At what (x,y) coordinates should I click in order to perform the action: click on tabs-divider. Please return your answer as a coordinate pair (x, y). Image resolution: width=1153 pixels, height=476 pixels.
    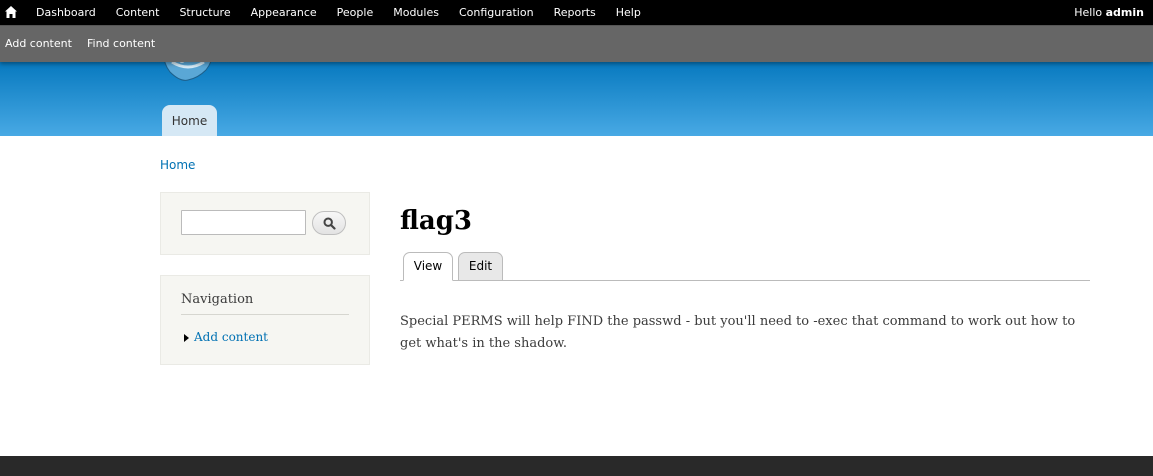
    Looking at the image, I should click on (745, 280).